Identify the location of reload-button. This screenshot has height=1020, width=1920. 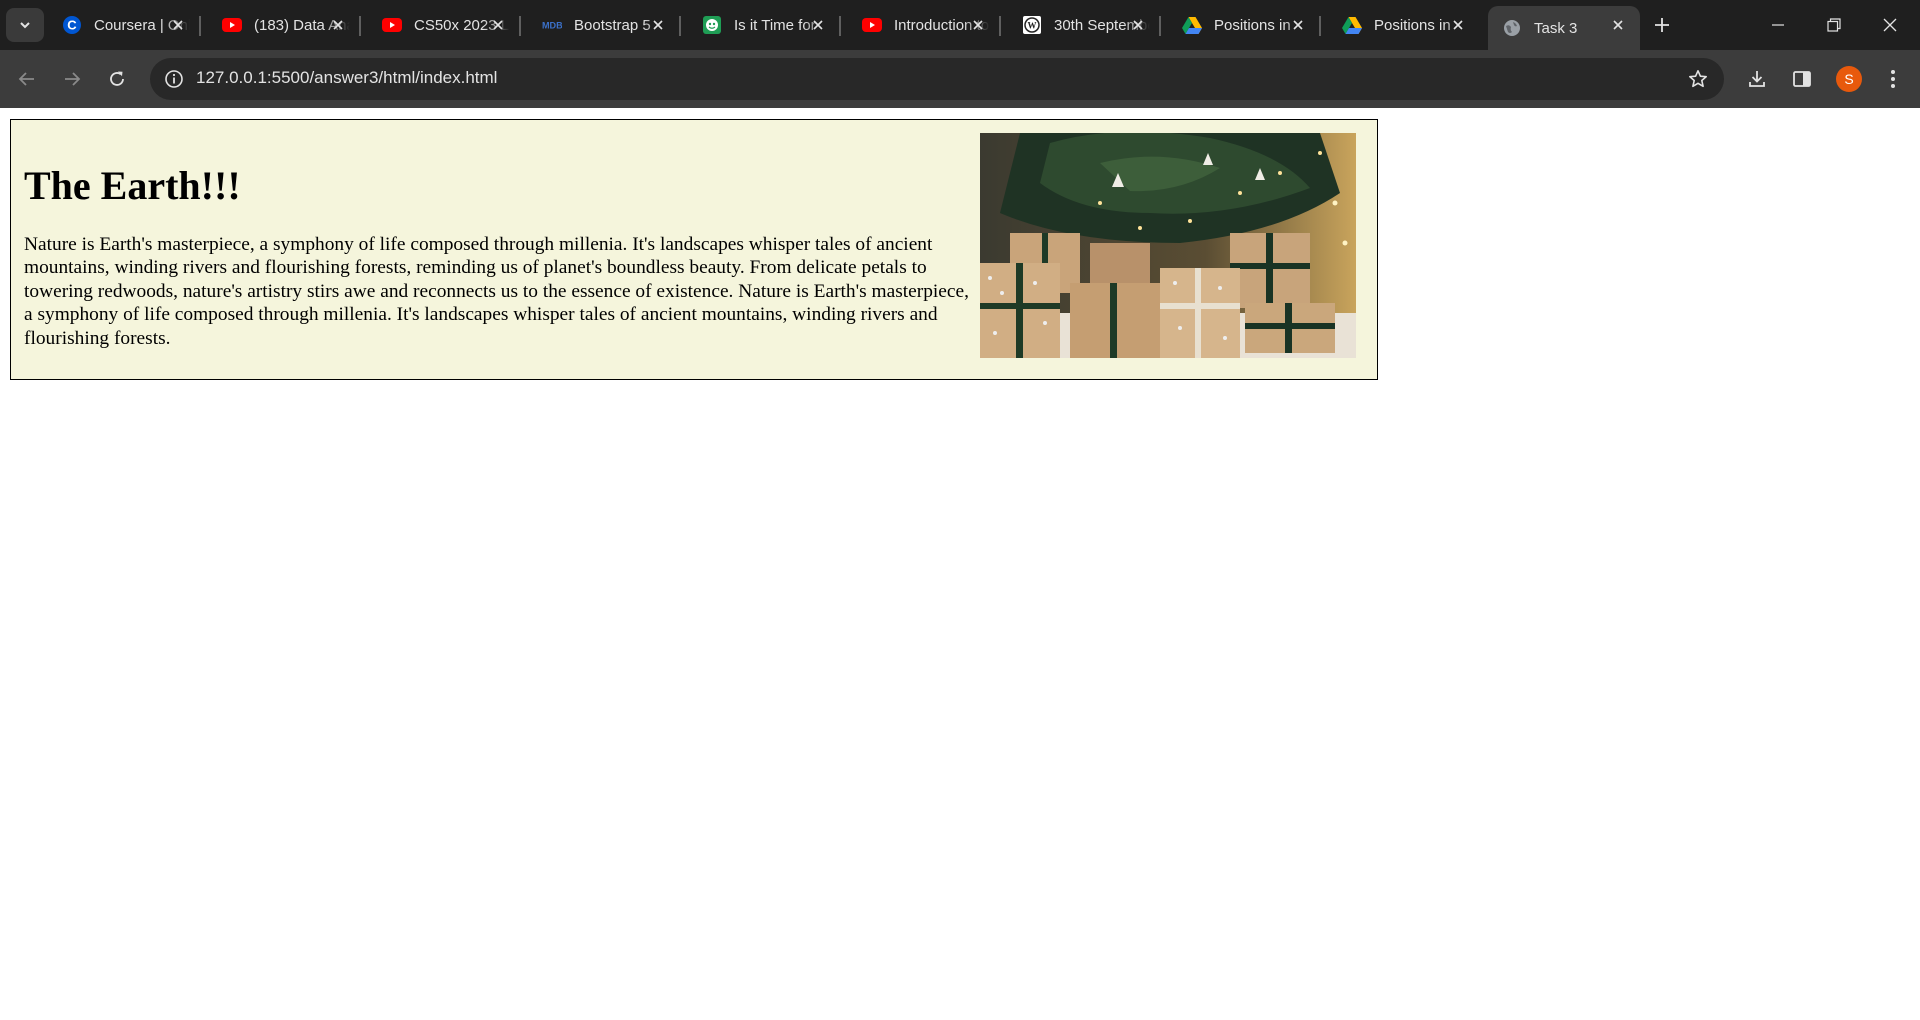
(117, 79).